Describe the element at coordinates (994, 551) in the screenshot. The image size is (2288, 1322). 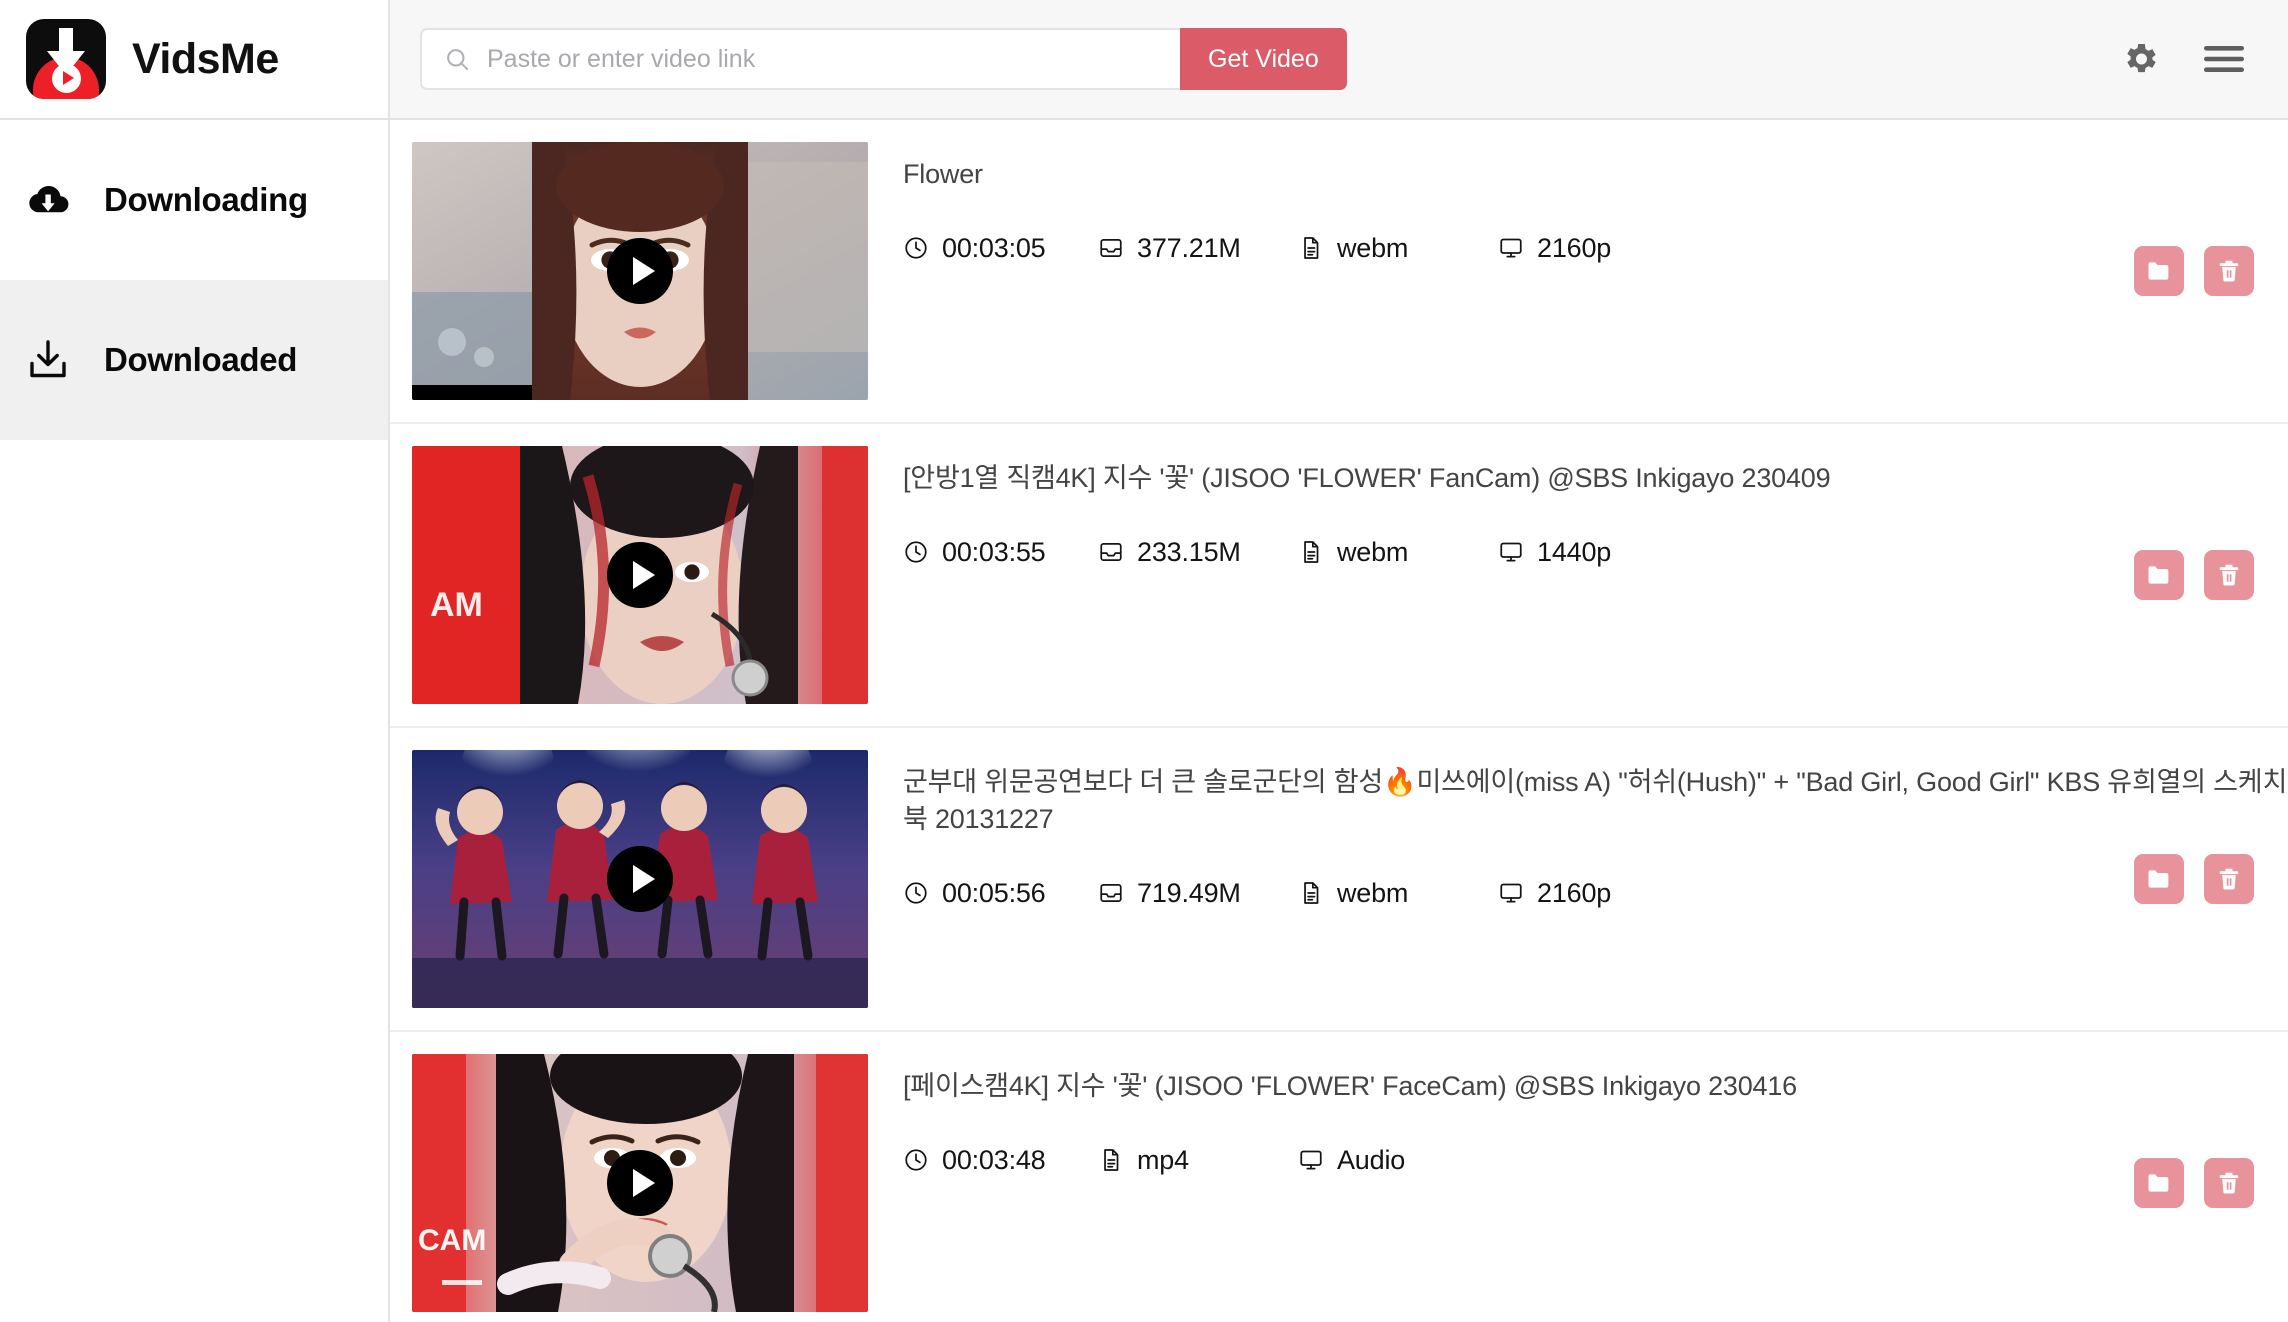
I see `meta-duration-value: 00:03:55` at that location.